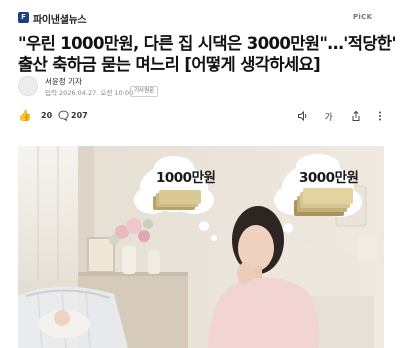 This screenshot has height=348, width=400. I want to click on like-count: 20, so click(46, 115).